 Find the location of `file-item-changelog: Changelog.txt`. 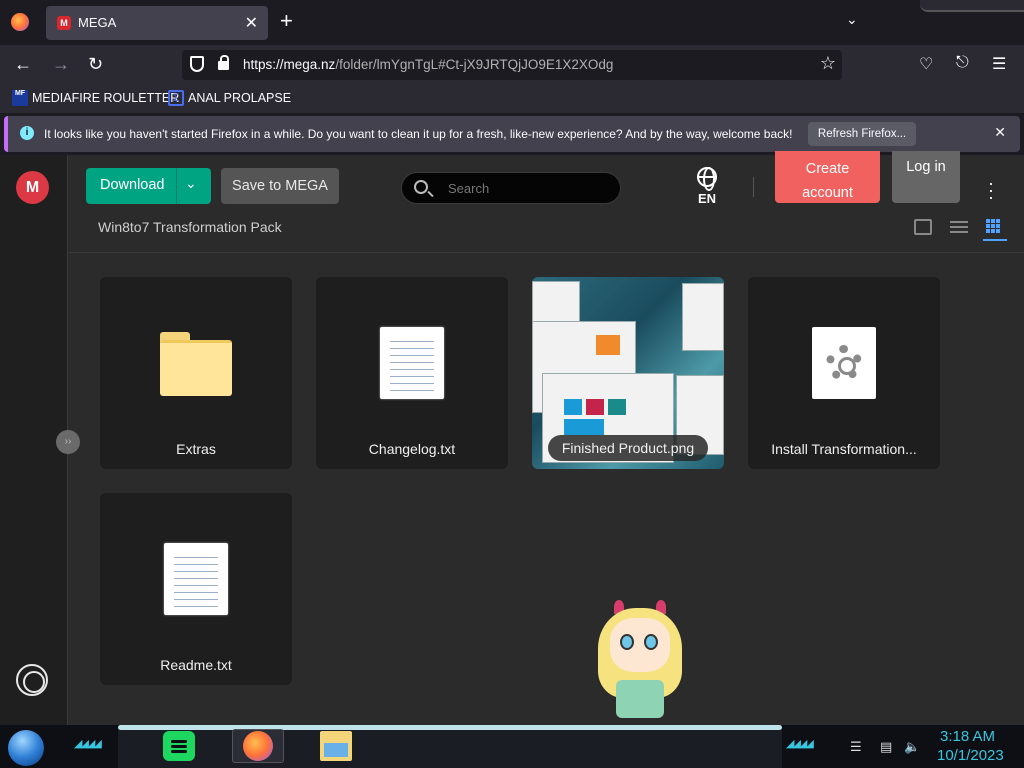

file-item-changelog: Changelog.txt is located at coordinates (412, 373).